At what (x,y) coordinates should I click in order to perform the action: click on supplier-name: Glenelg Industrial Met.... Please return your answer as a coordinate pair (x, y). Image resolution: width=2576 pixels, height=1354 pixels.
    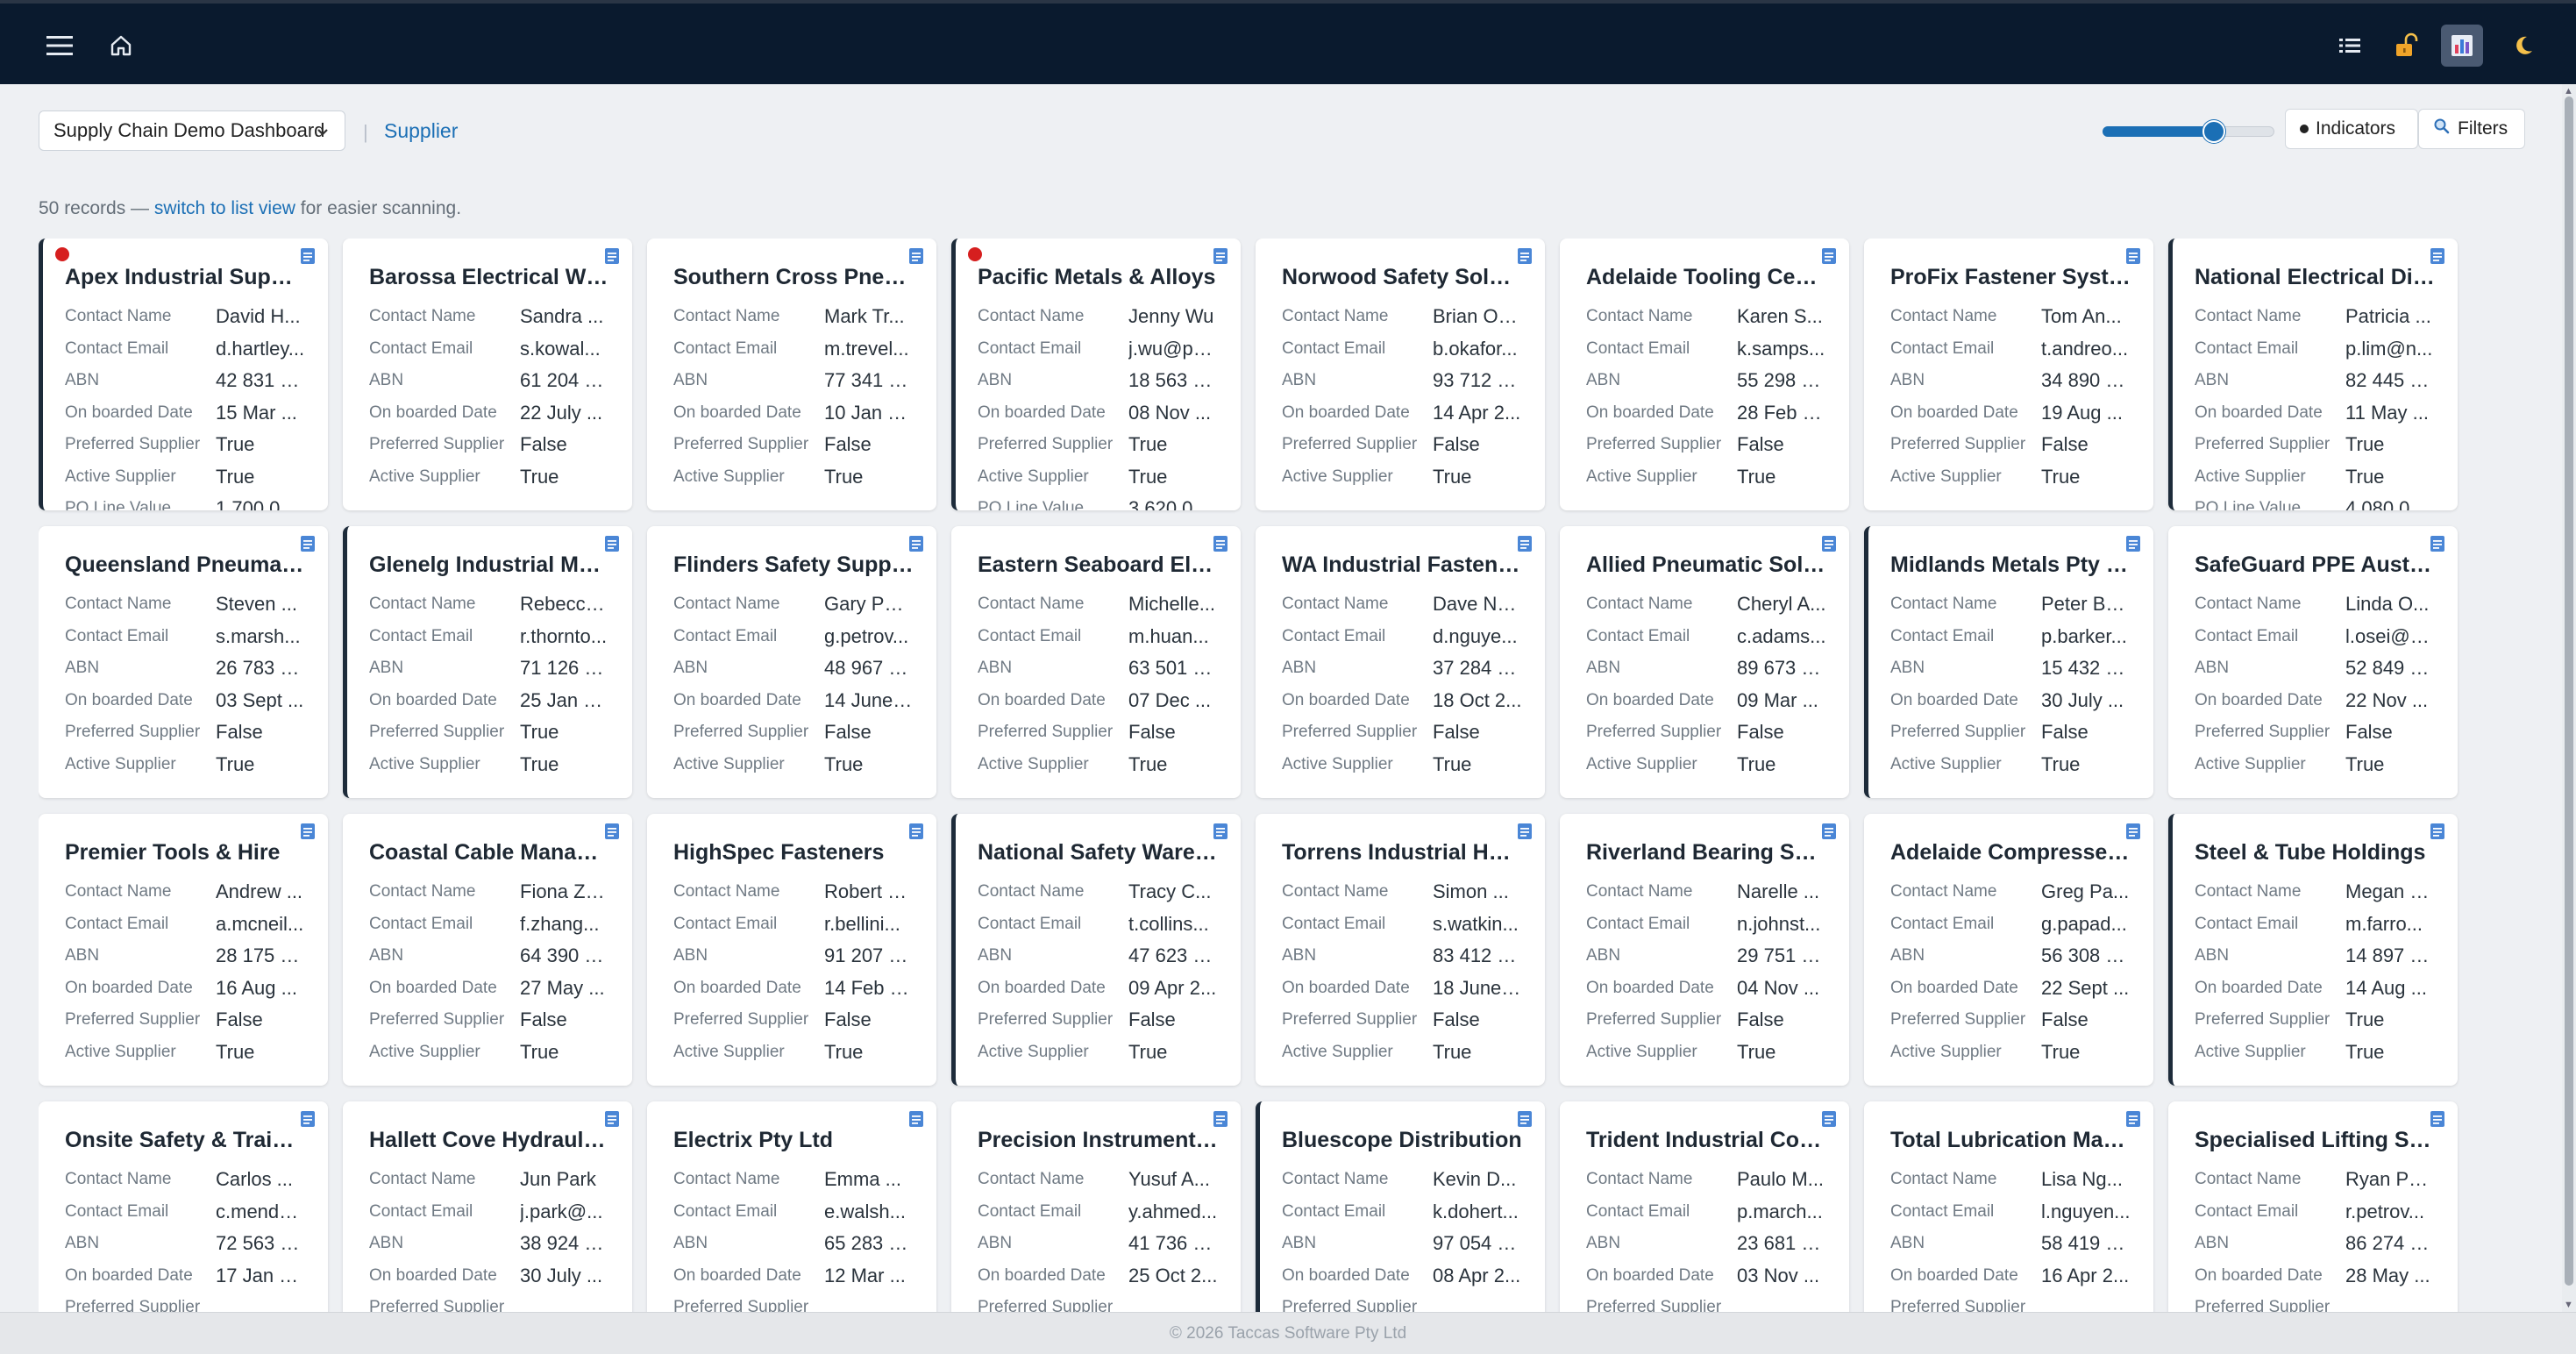
    Looking at the image, I should click on (489, 565).